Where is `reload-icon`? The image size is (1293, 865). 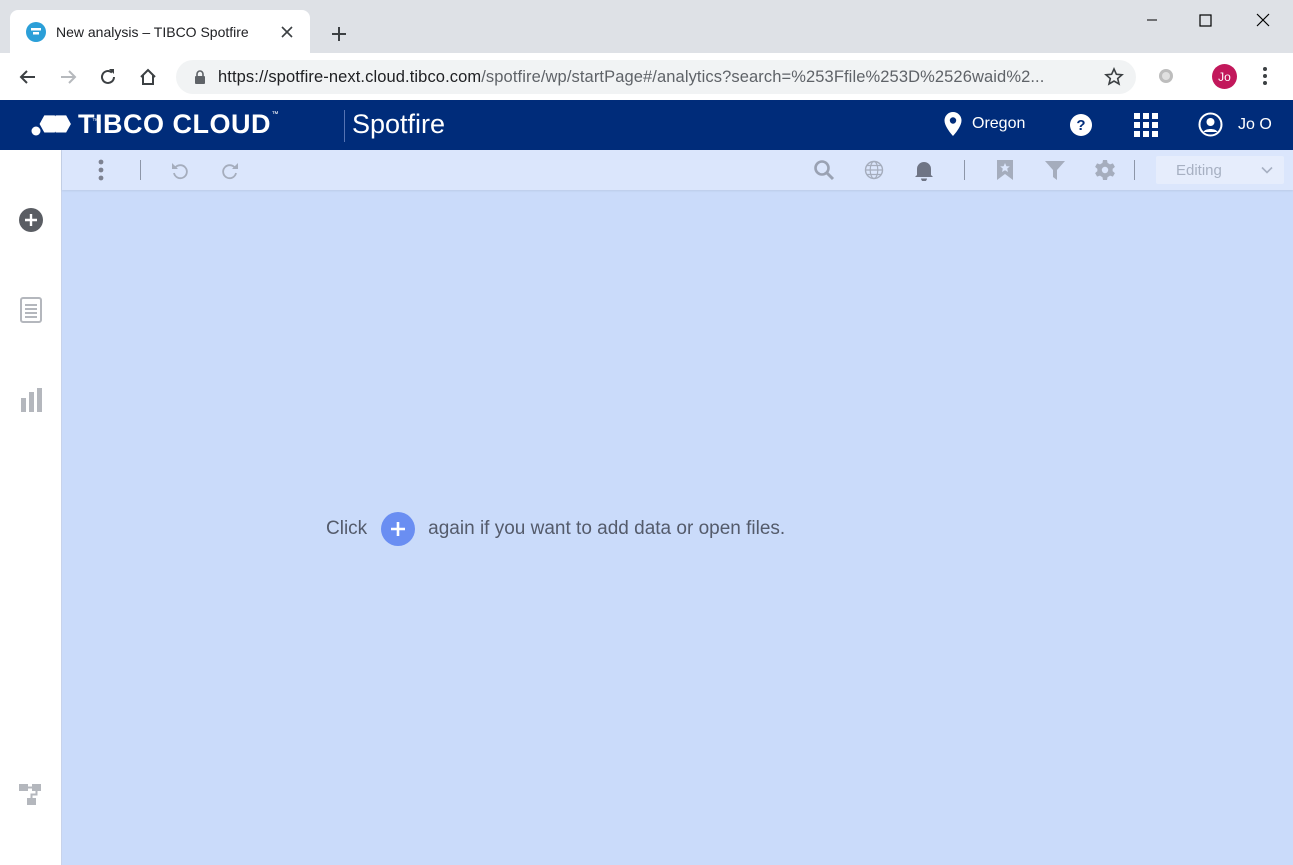 reload-icon is located at coordinates (108, 77).